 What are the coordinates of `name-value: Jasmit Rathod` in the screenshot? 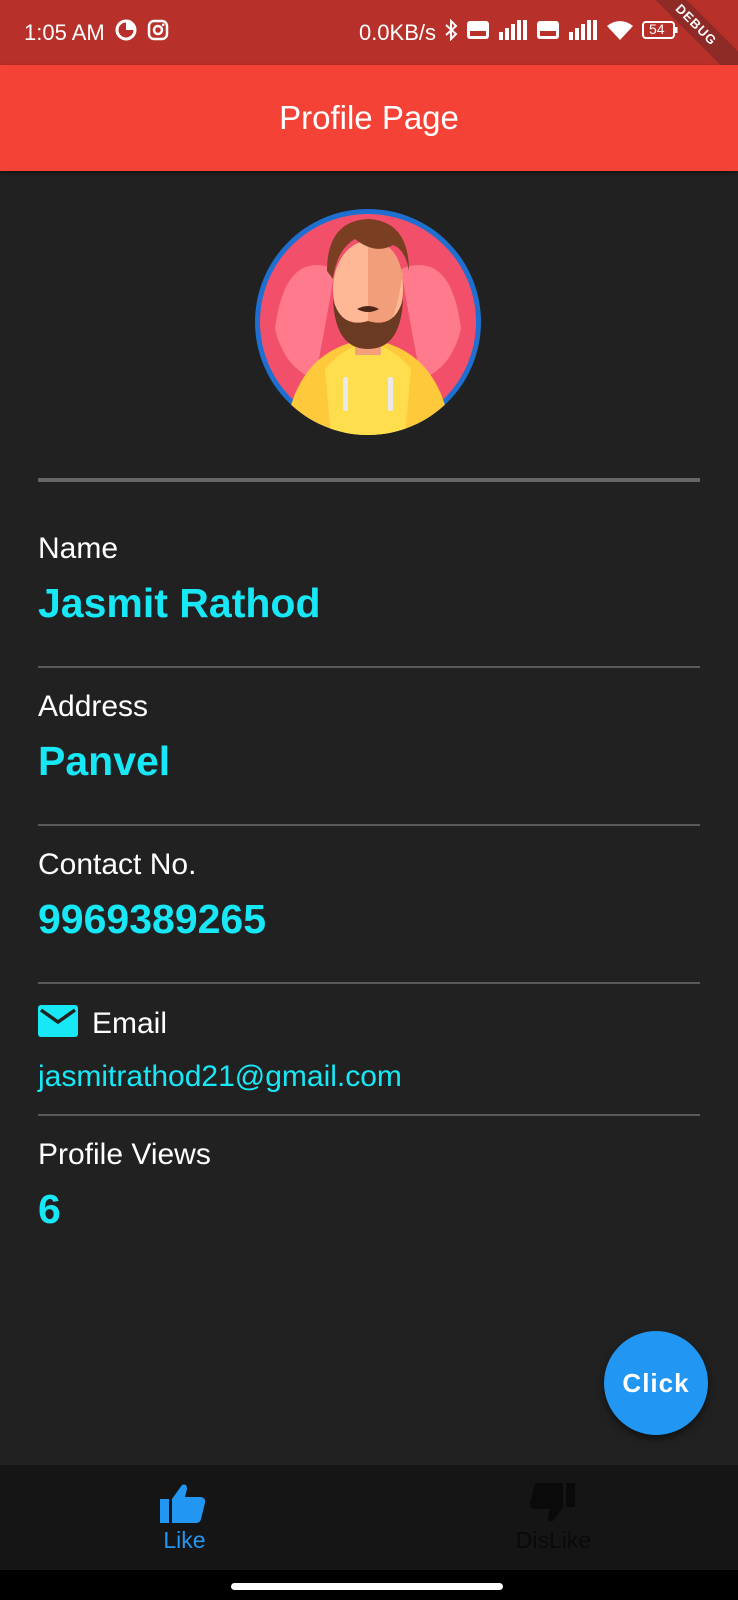 It's located at (179, 603).